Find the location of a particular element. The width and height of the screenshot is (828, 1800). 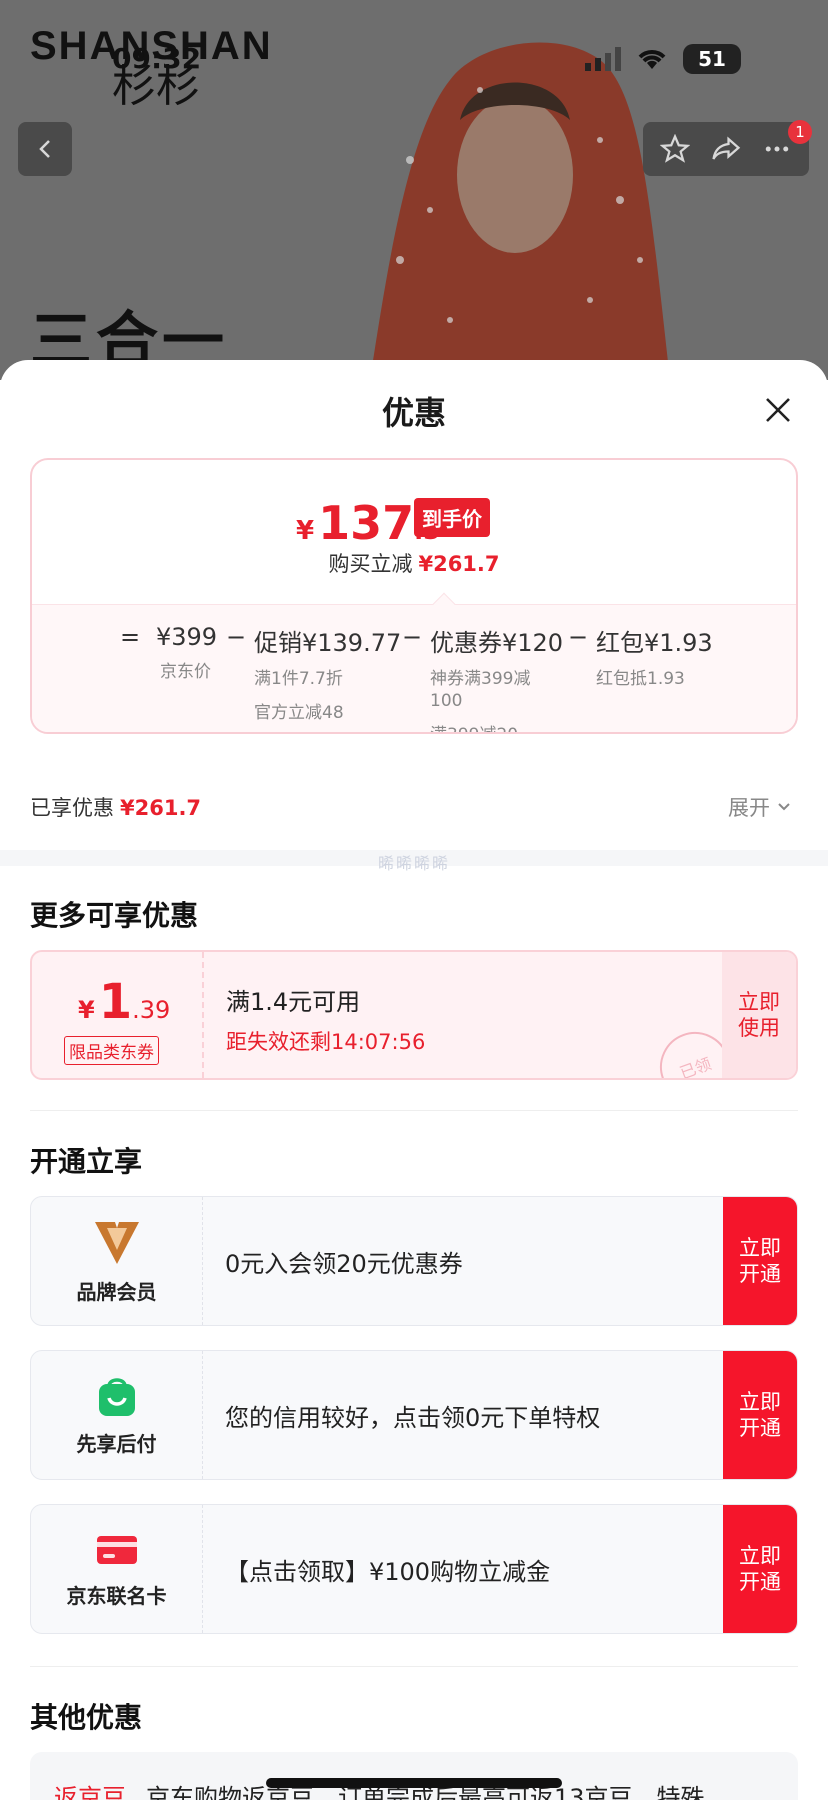

jd-price-label: 京东价 is located at coordinates (185, 672).